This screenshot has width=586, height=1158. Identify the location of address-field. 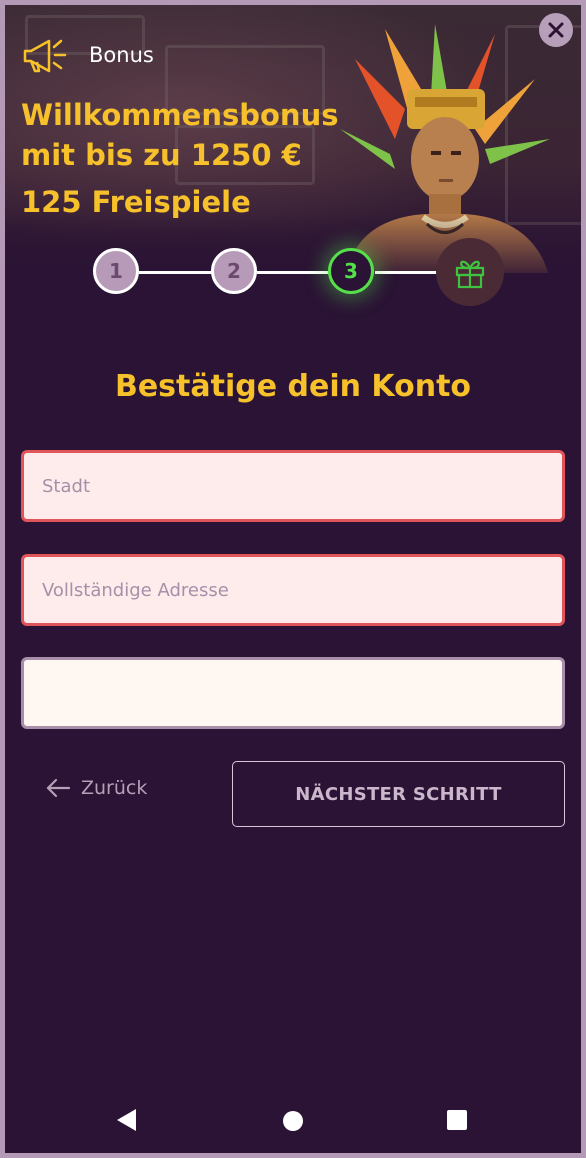
(293, 590).